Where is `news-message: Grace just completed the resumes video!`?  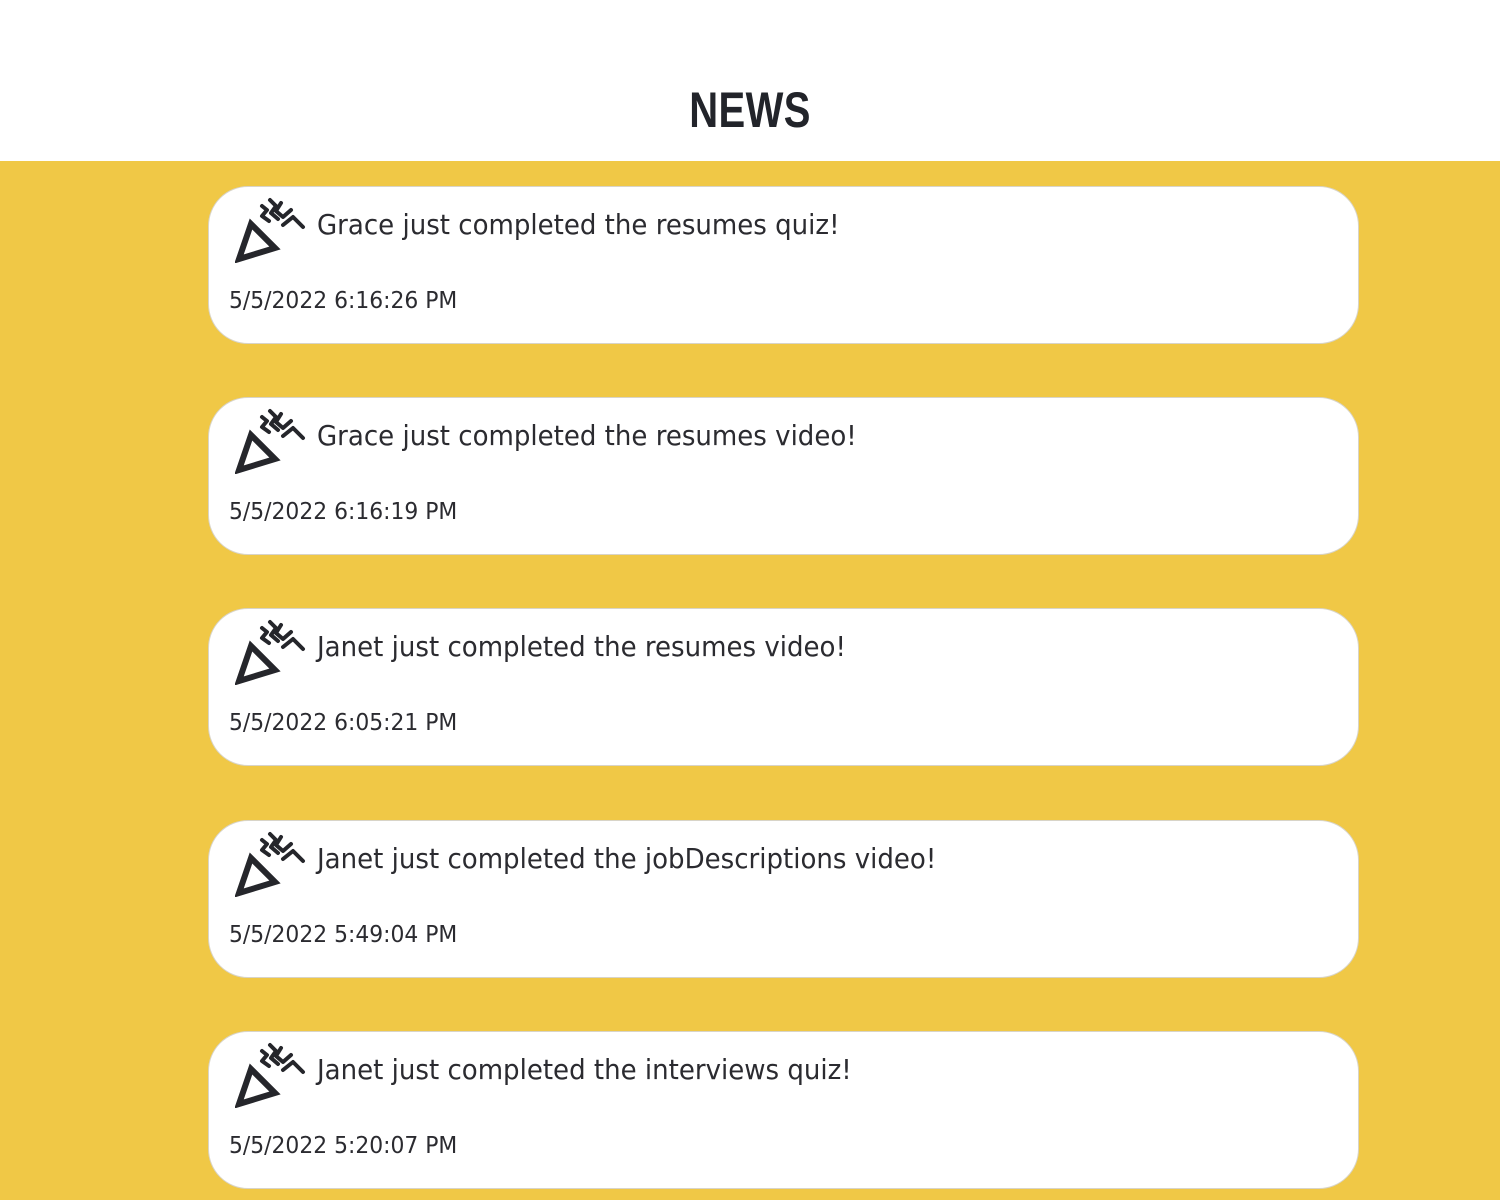 news-message: Grace just completed the resumes video! is located at coordinates (587, 435).